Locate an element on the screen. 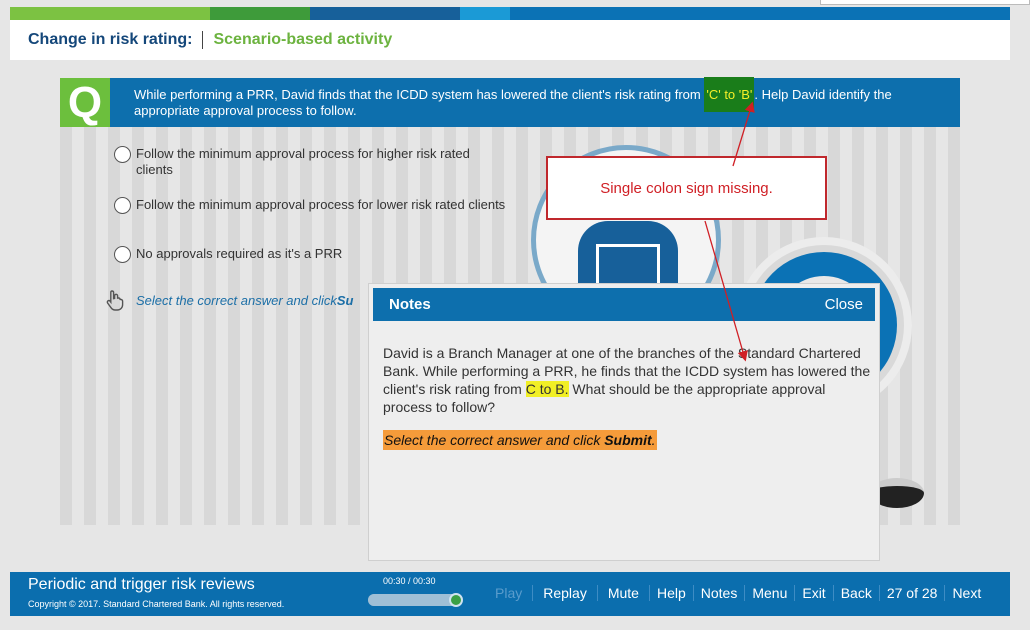  page-subtitle: Scenario-based activity is located at coordinates (303, 39).